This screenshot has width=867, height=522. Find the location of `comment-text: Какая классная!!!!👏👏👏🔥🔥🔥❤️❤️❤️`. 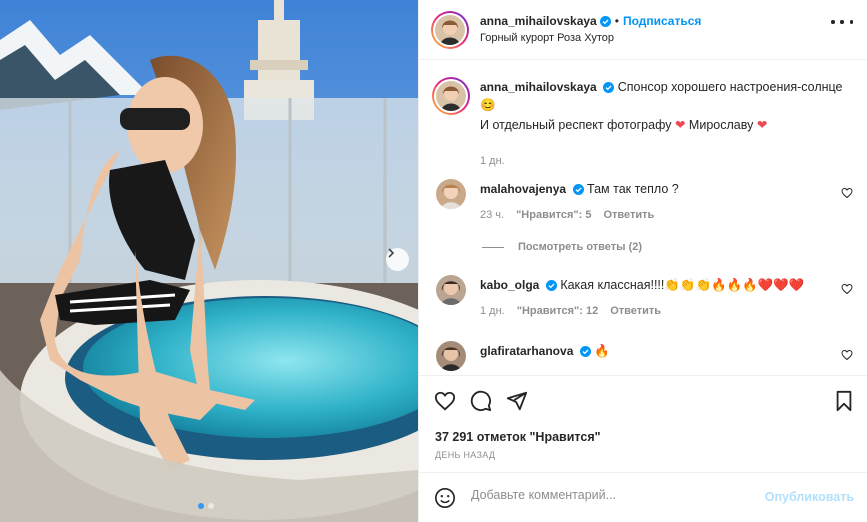

comment-text: Какая классная!!!!👏👏👏🔥🔥🔥❤️❤️❤️ is located at coordinates (682, 285).